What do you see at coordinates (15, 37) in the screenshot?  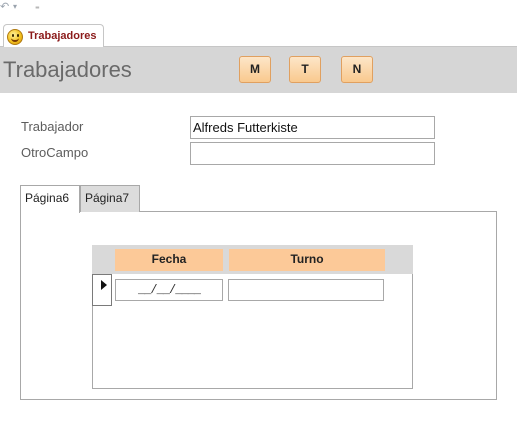 I see `smiley-icon` at bounding box center [15, 37].